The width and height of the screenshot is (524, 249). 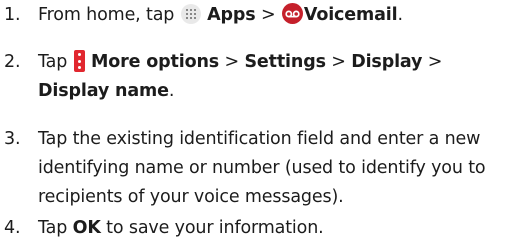 I want to click on display-name-label: Display name, so click(x=103, y=91).